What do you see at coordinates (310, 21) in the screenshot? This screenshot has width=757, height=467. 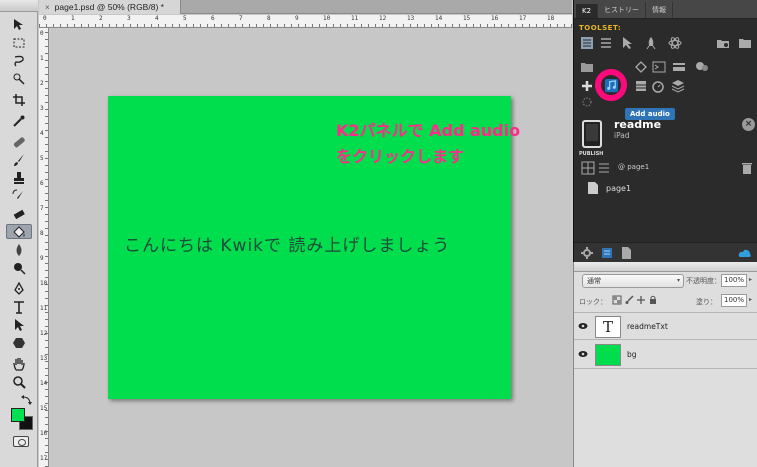 I see `horizontal-ruler: 012345678910111213141516171819` at bounding box center [310, 21].